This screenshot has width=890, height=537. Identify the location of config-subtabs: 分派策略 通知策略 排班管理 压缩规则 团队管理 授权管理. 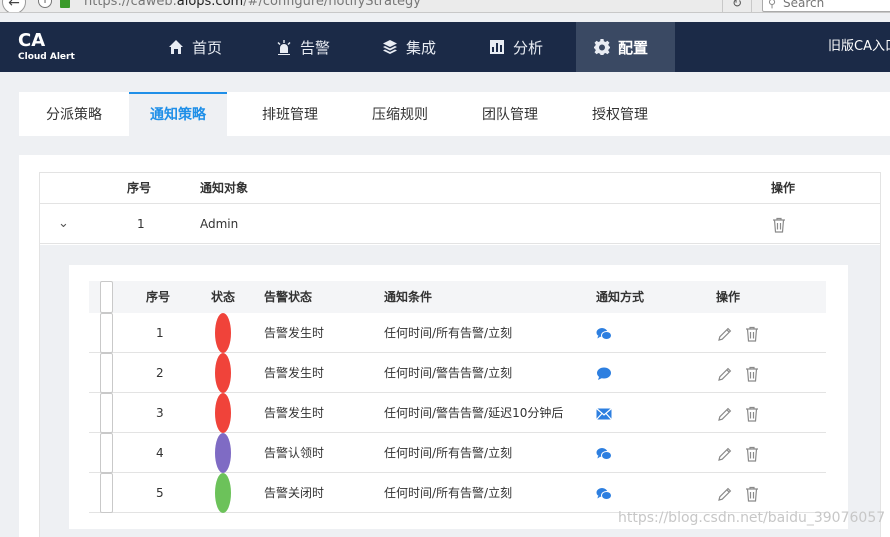
(454, 114).